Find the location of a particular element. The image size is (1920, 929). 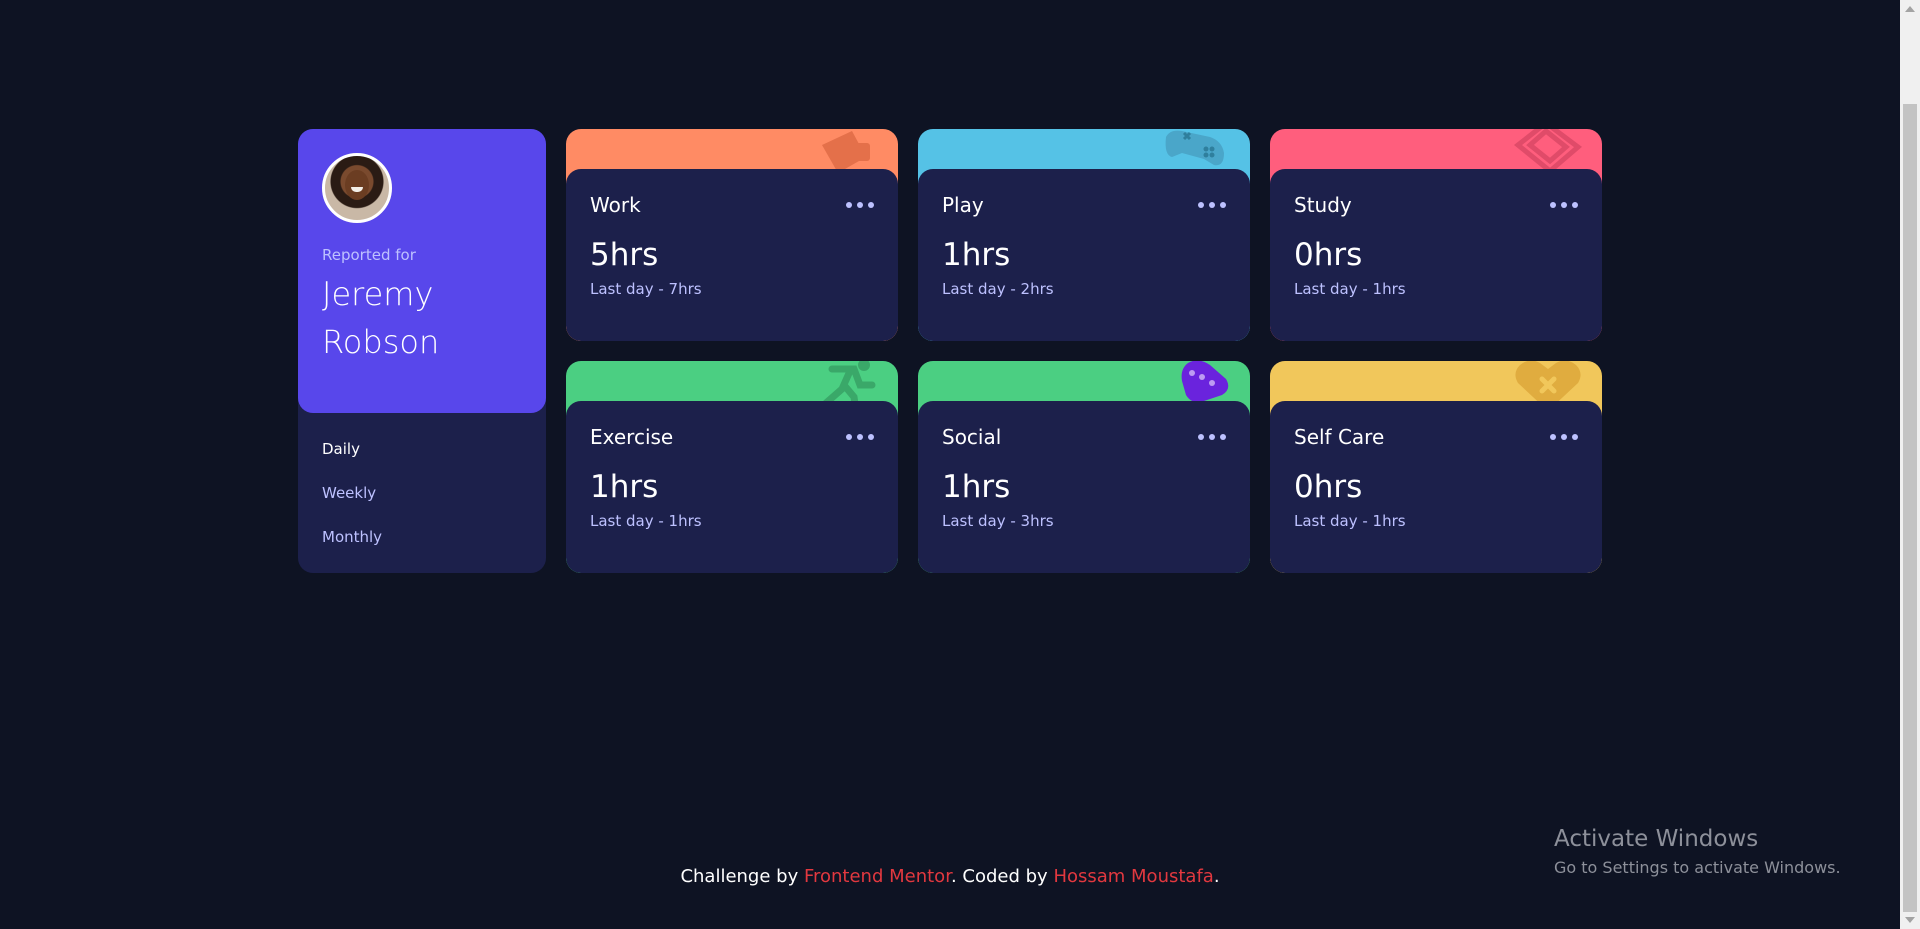

activity-card-work: Work 5hrs Last day - 7hrs is located at coordinates (732, 235).